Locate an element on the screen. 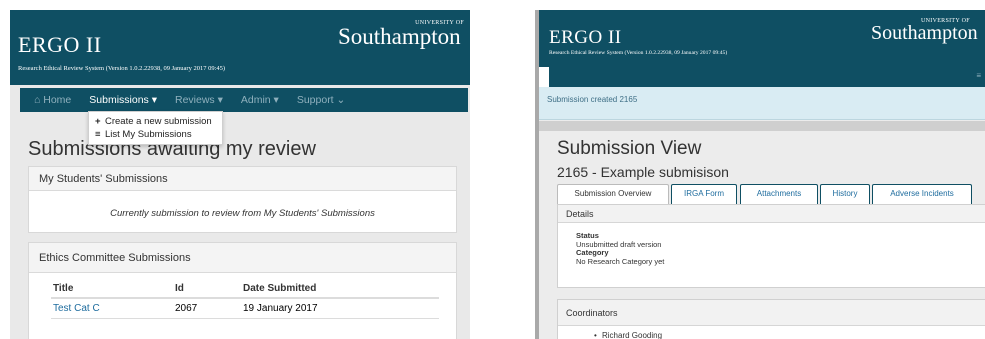  nav-support: Support ⌄ is located at coordinates (321, 100).